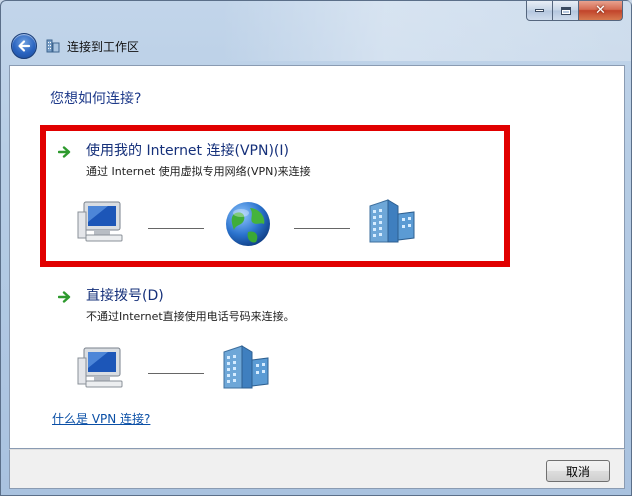 The image size is (632, 496). I want to click on minimize-button, so click(539, 11).